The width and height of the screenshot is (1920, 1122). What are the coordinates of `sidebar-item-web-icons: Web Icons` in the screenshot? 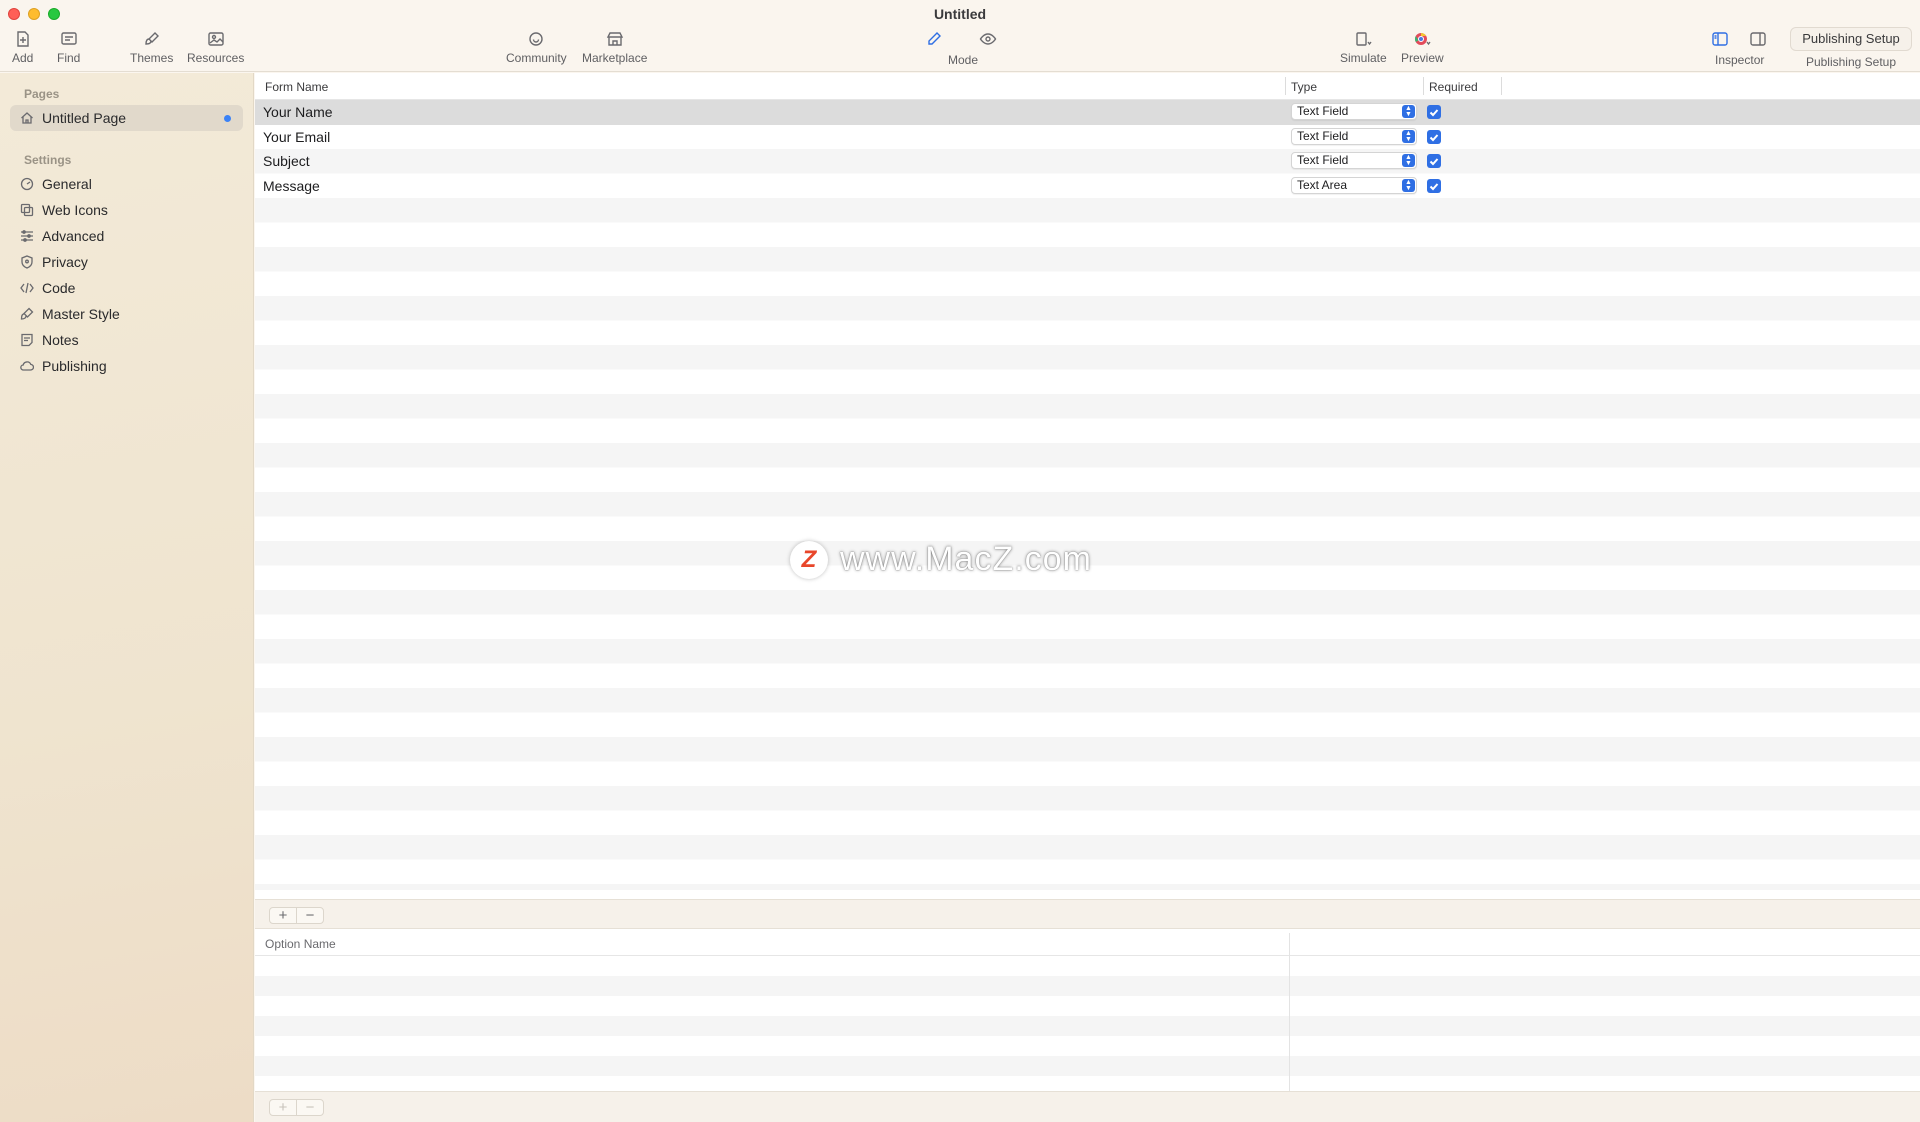 It's located at (126, 210).